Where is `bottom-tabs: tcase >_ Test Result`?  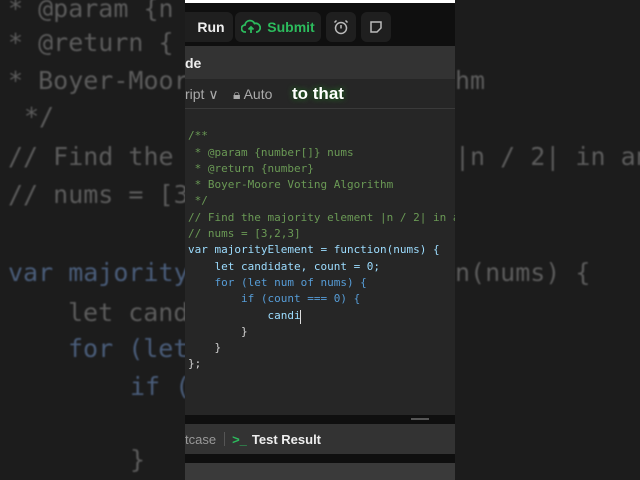 bottom-tabs: tcase >_ Test Result is located at coordinates (320, 439).